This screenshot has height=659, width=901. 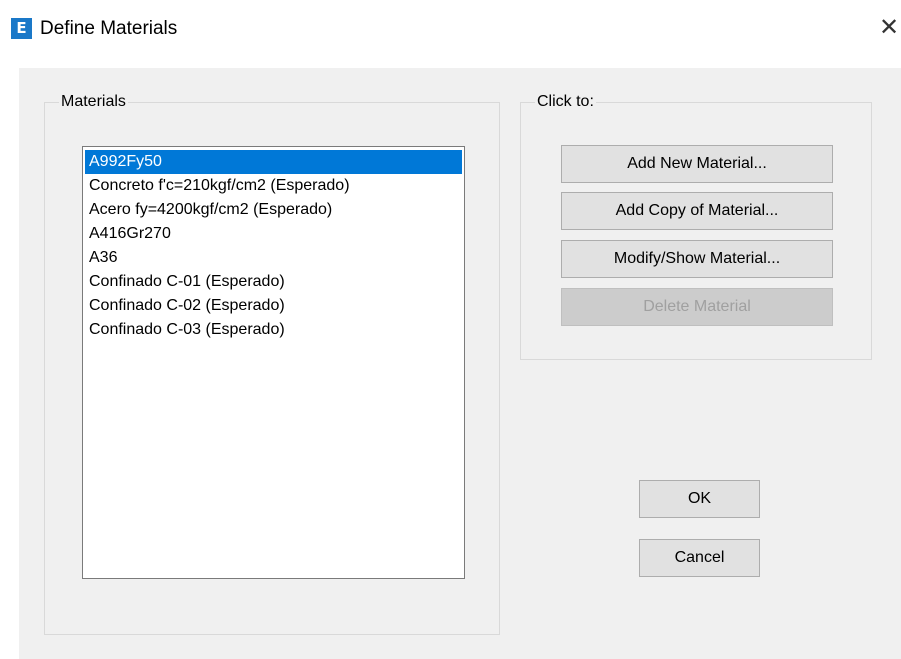 I want to click on material-list-item: Acero fy=4200kgf/cm2 (Esperado), so click(x=273, y=210).